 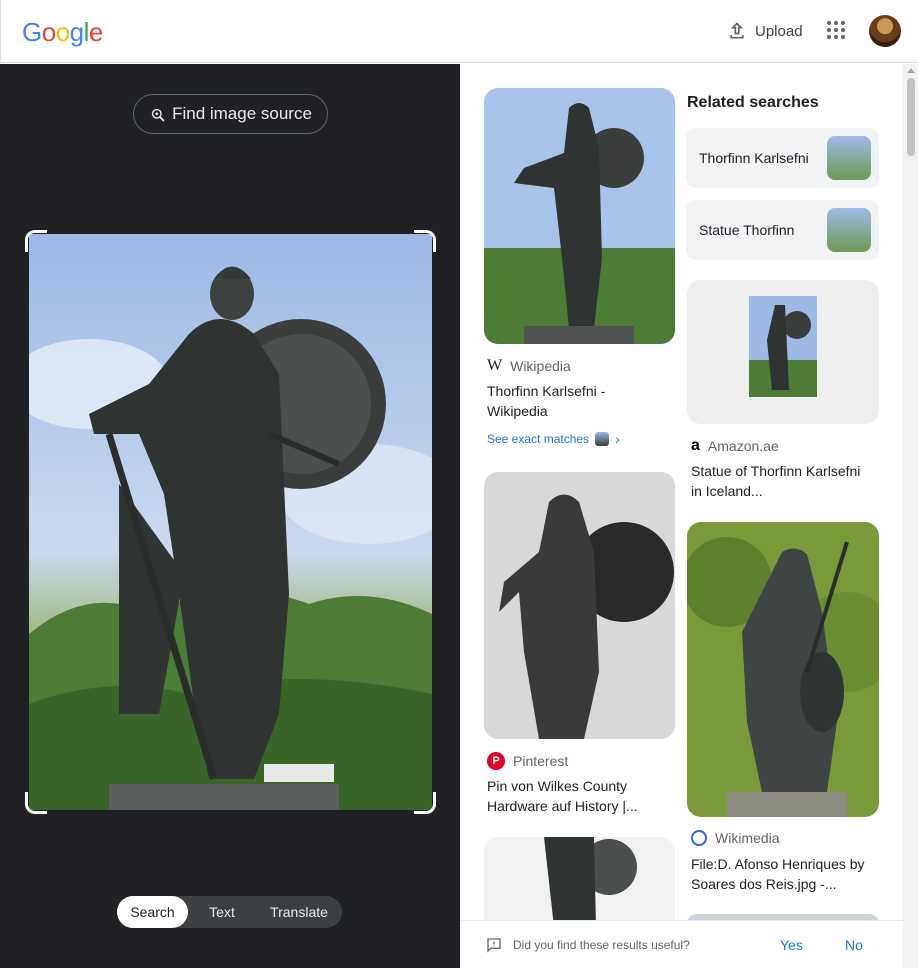 What do you see at coordinates (779, 31) in the screenshot?
I see `upload-label: Upload` at bounding box center [779, 31].